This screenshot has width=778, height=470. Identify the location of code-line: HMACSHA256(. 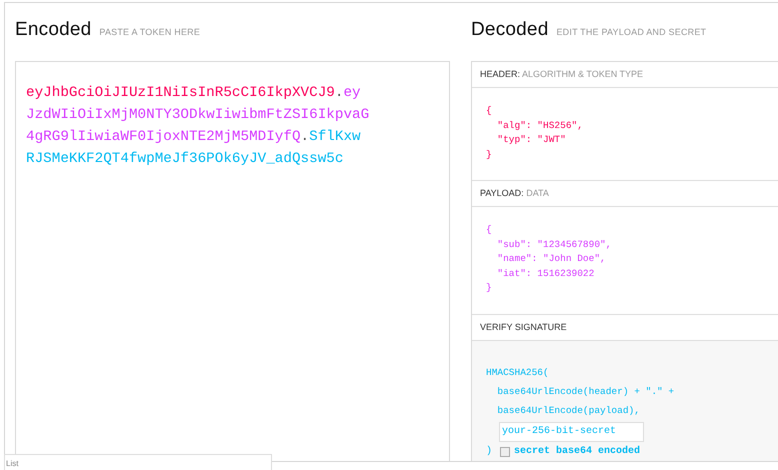
(518, 373).